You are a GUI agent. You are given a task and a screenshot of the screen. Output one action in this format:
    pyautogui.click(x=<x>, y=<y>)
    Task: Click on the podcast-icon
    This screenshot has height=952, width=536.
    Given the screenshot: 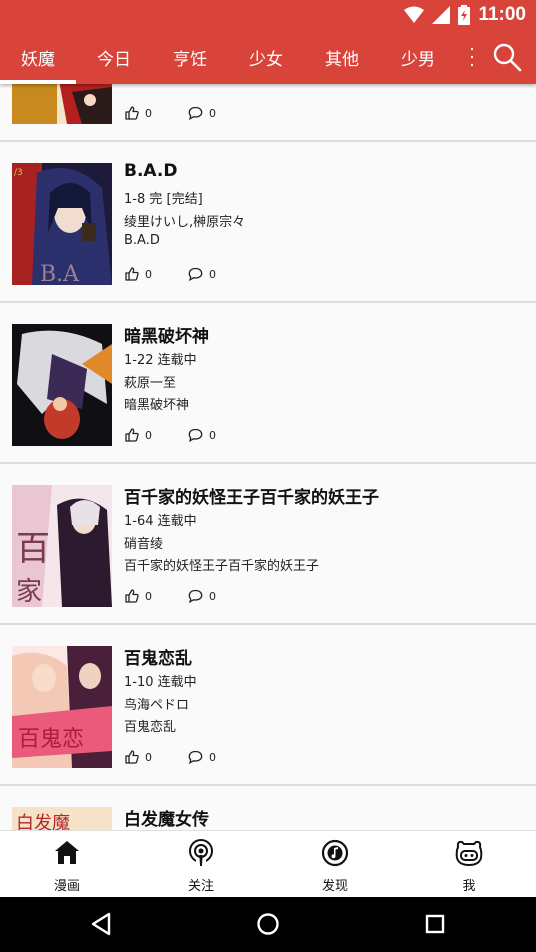 What is the action you would take?
    pyautogui.click(x=201, y=852)
    